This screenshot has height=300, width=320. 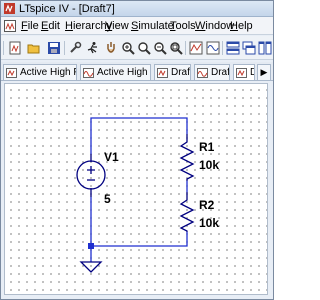 What do you see at coordinates (139, 189) in the screenshot?
I see `wire-net` at bounding box center [139, 189].